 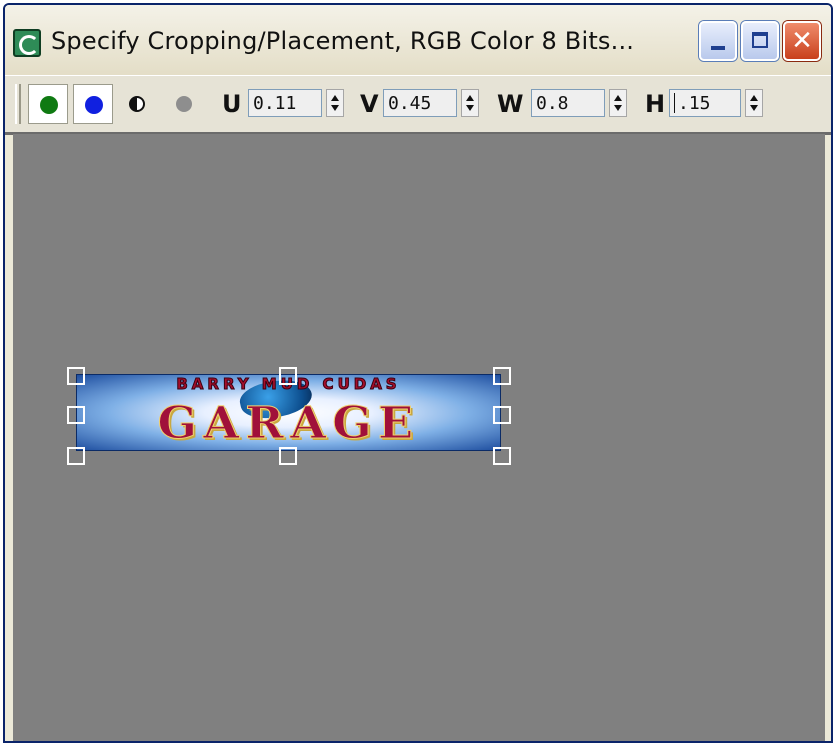 What do you see at coordinates (76, 376) in the screenshot?
I see `crop-handle-top-left` at bounding box center [76, 376].